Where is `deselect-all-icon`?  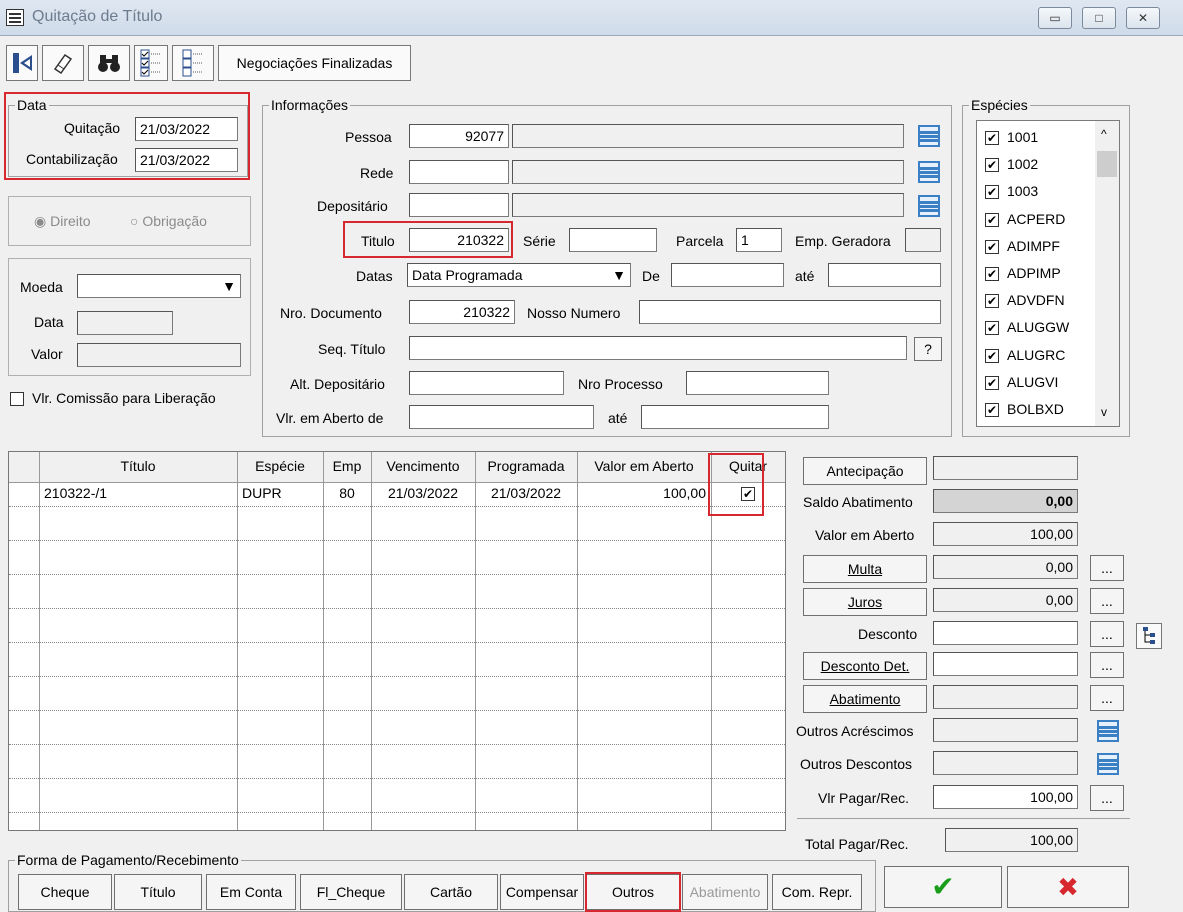
deselect-all-icon is located at coordinates (193, 63).